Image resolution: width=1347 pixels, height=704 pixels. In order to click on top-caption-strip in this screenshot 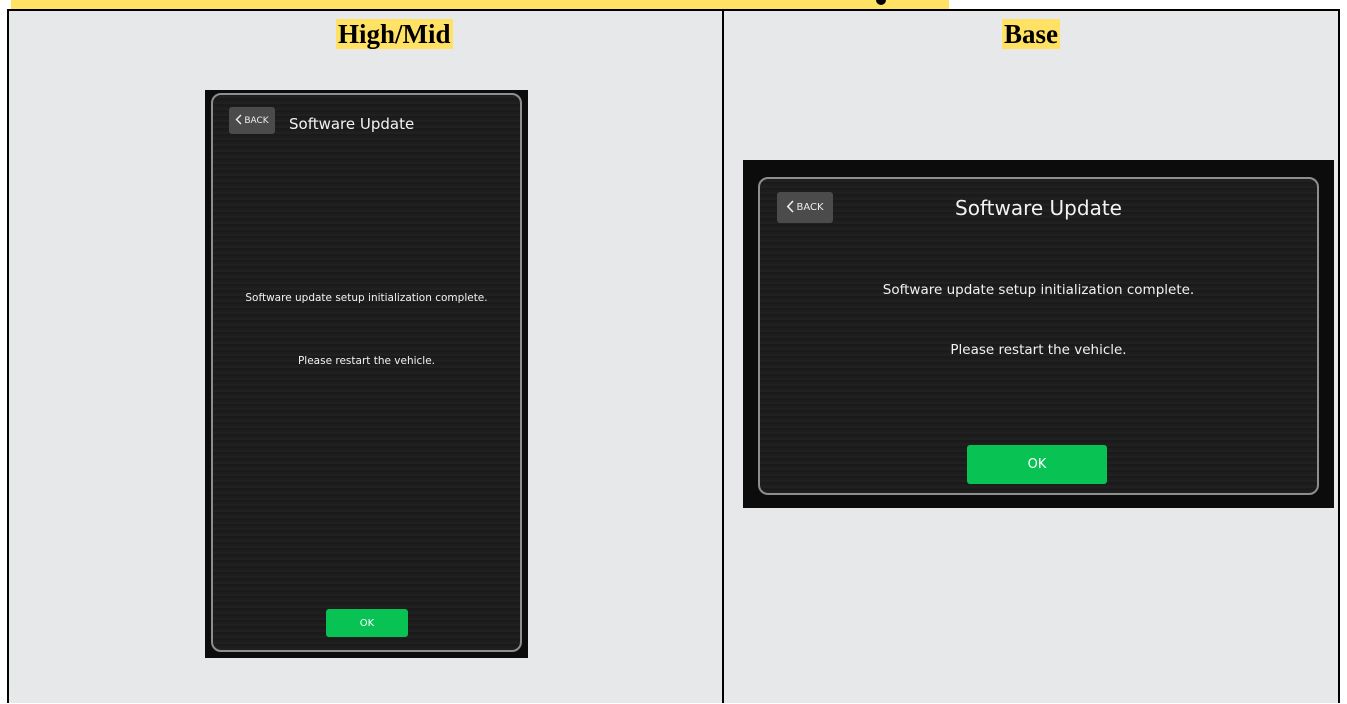, I will do `click(673, 4)`.